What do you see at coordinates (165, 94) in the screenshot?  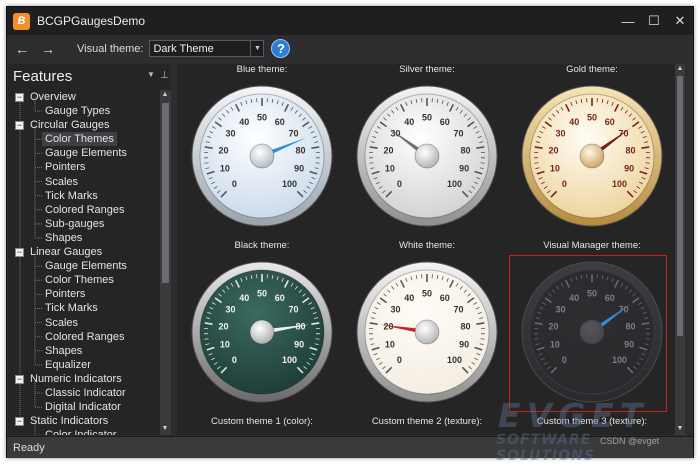 I see `scroll-up-arrow-icon: ▲` at bounding box center [165, 94].